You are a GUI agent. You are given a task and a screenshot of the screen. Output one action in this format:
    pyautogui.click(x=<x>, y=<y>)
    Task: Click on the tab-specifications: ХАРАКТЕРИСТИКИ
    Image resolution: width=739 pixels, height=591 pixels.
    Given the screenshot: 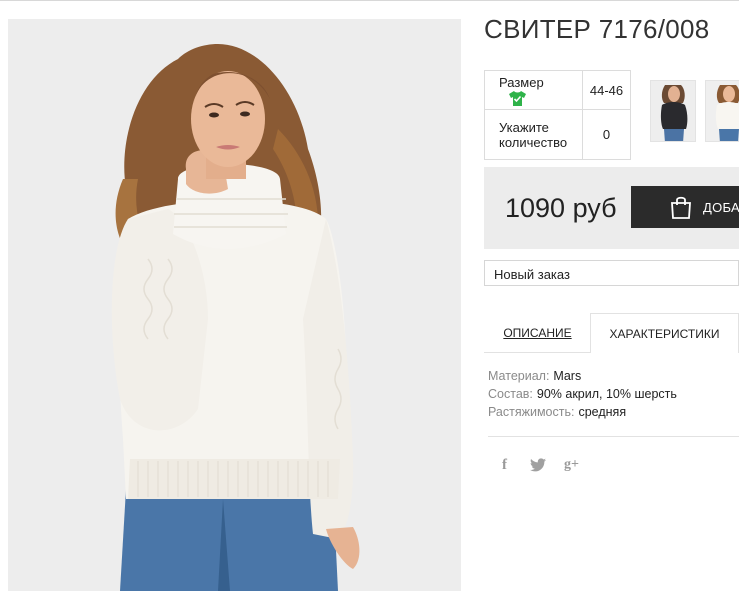 What is the action you would take?
    pyautogui.click(x=664, y=333)
    